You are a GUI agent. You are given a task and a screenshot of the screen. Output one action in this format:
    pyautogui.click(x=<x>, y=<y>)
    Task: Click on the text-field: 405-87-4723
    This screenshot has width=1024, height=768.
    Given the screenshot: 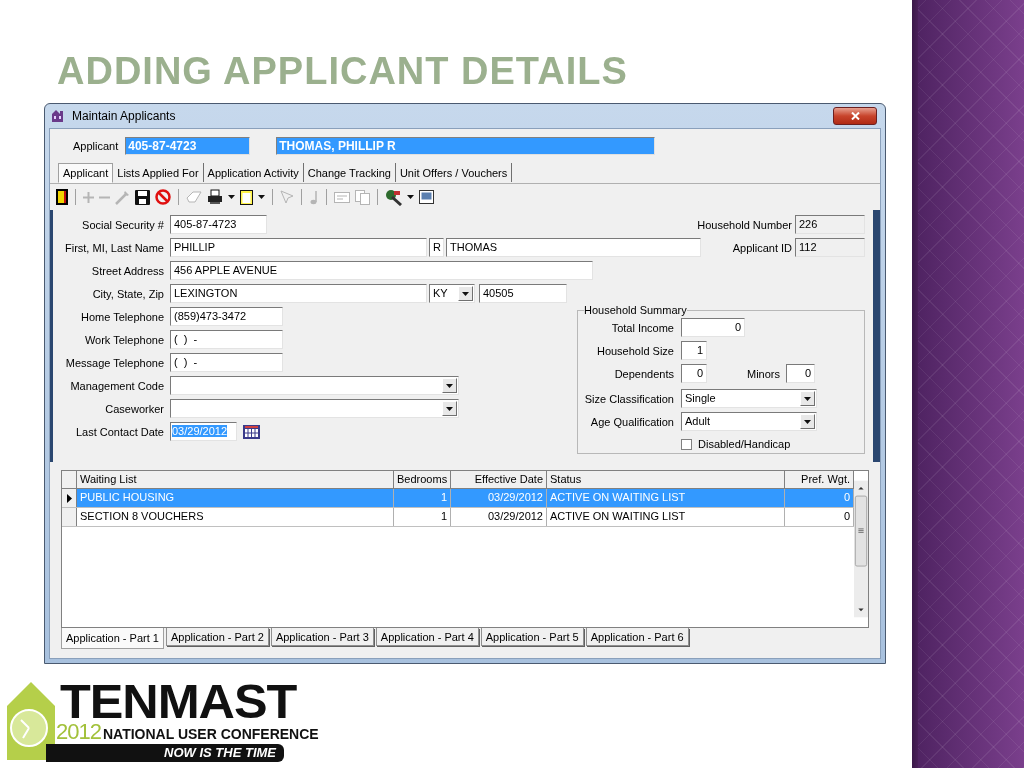 What is the action you would take?
    pyautogui.click(x=218, y=224)
    